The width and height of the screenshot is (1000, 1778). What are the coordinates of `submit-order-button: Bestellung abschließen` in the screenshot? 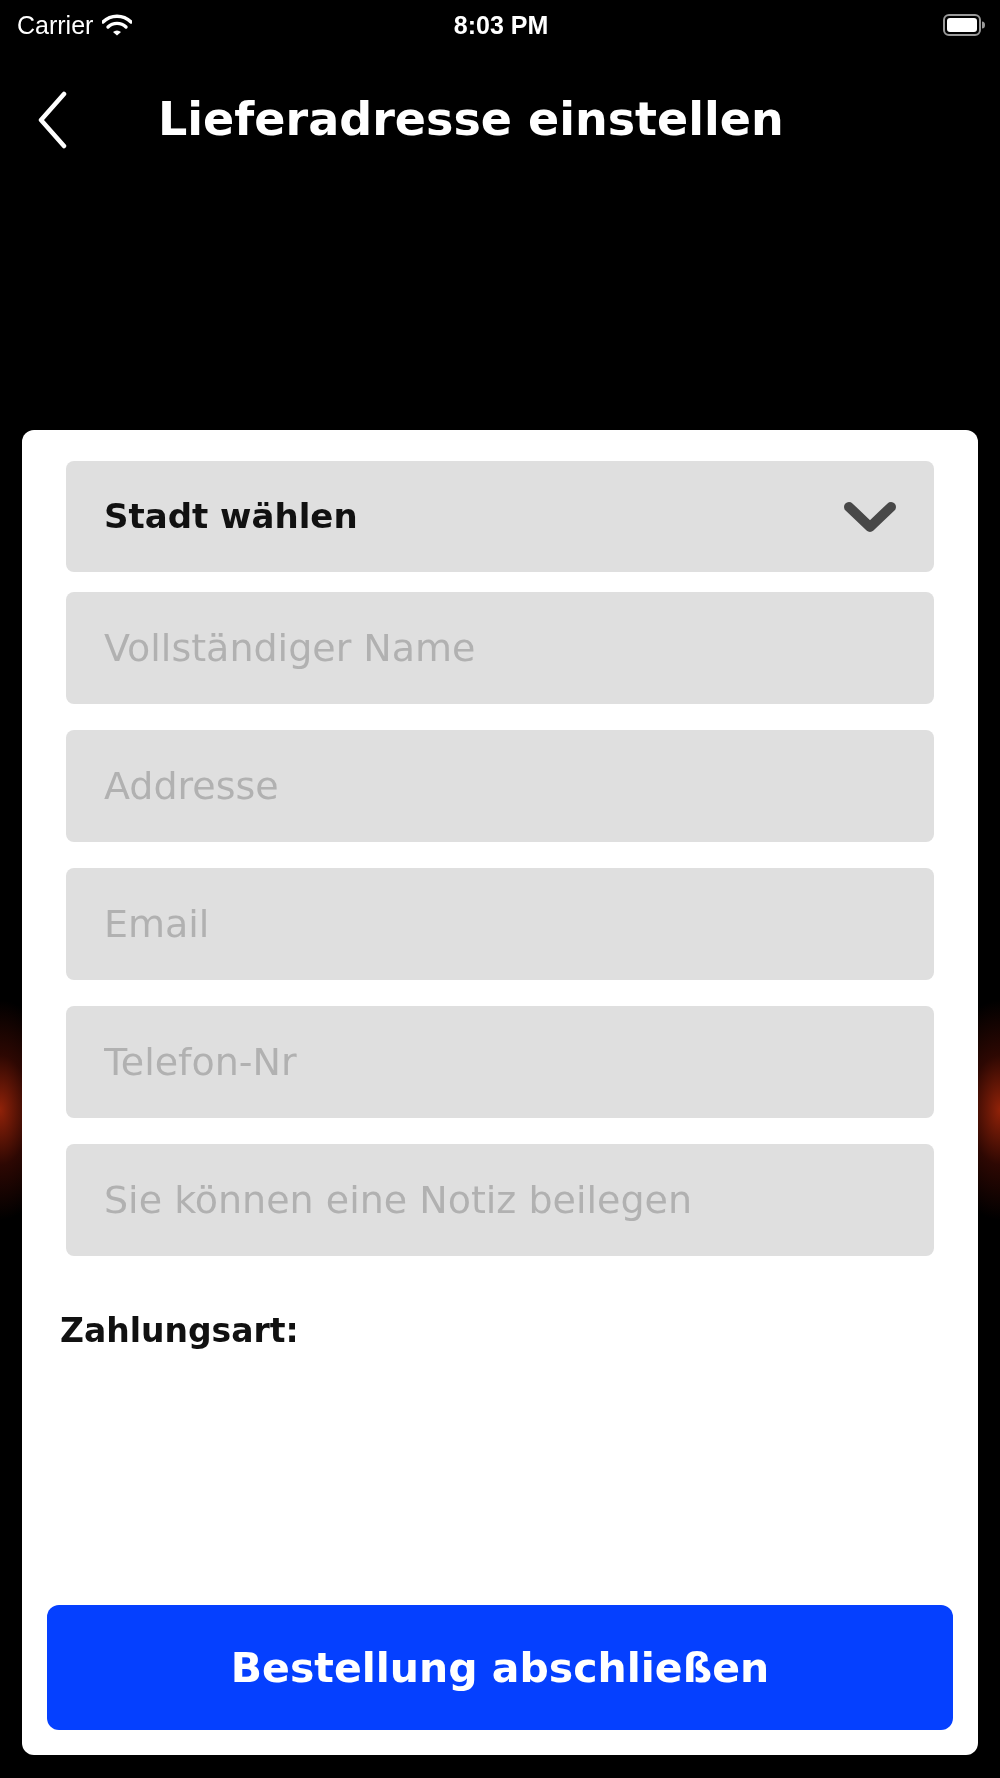 It's located at (500, 1667).